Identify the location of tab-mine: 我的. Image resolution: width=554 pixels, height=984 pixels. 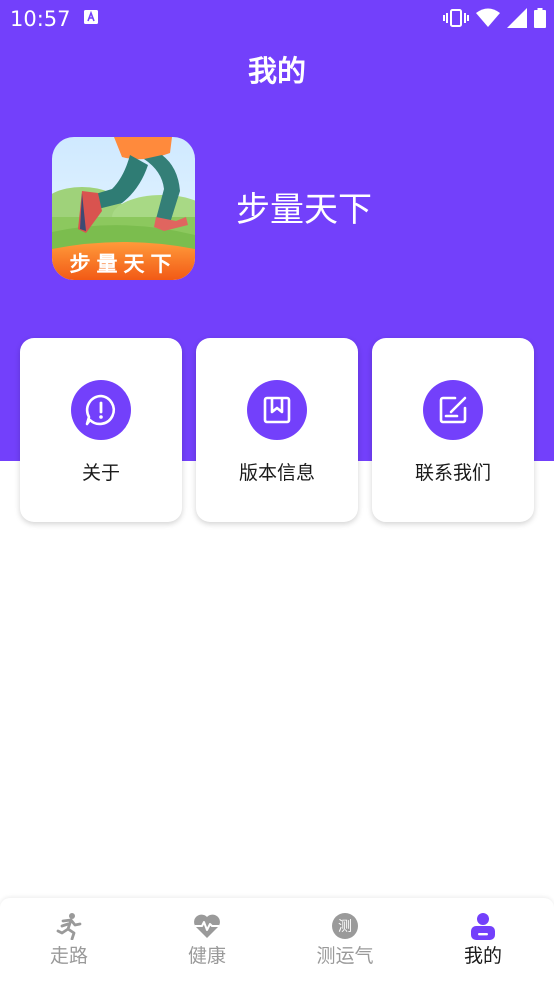
(483, 941).